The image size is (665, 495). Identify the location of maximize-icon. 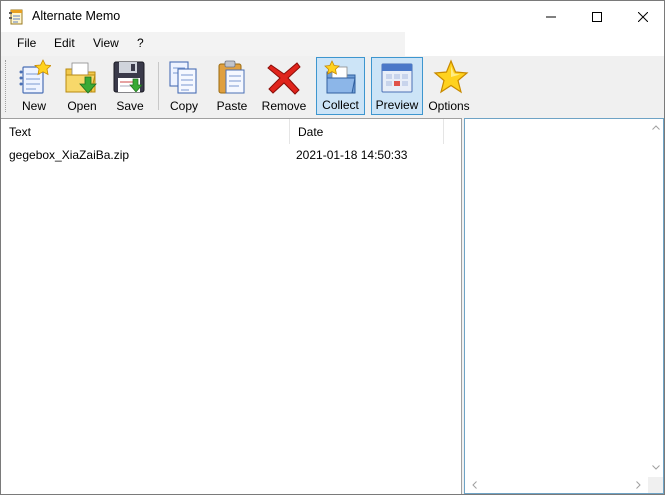
(597, 16).